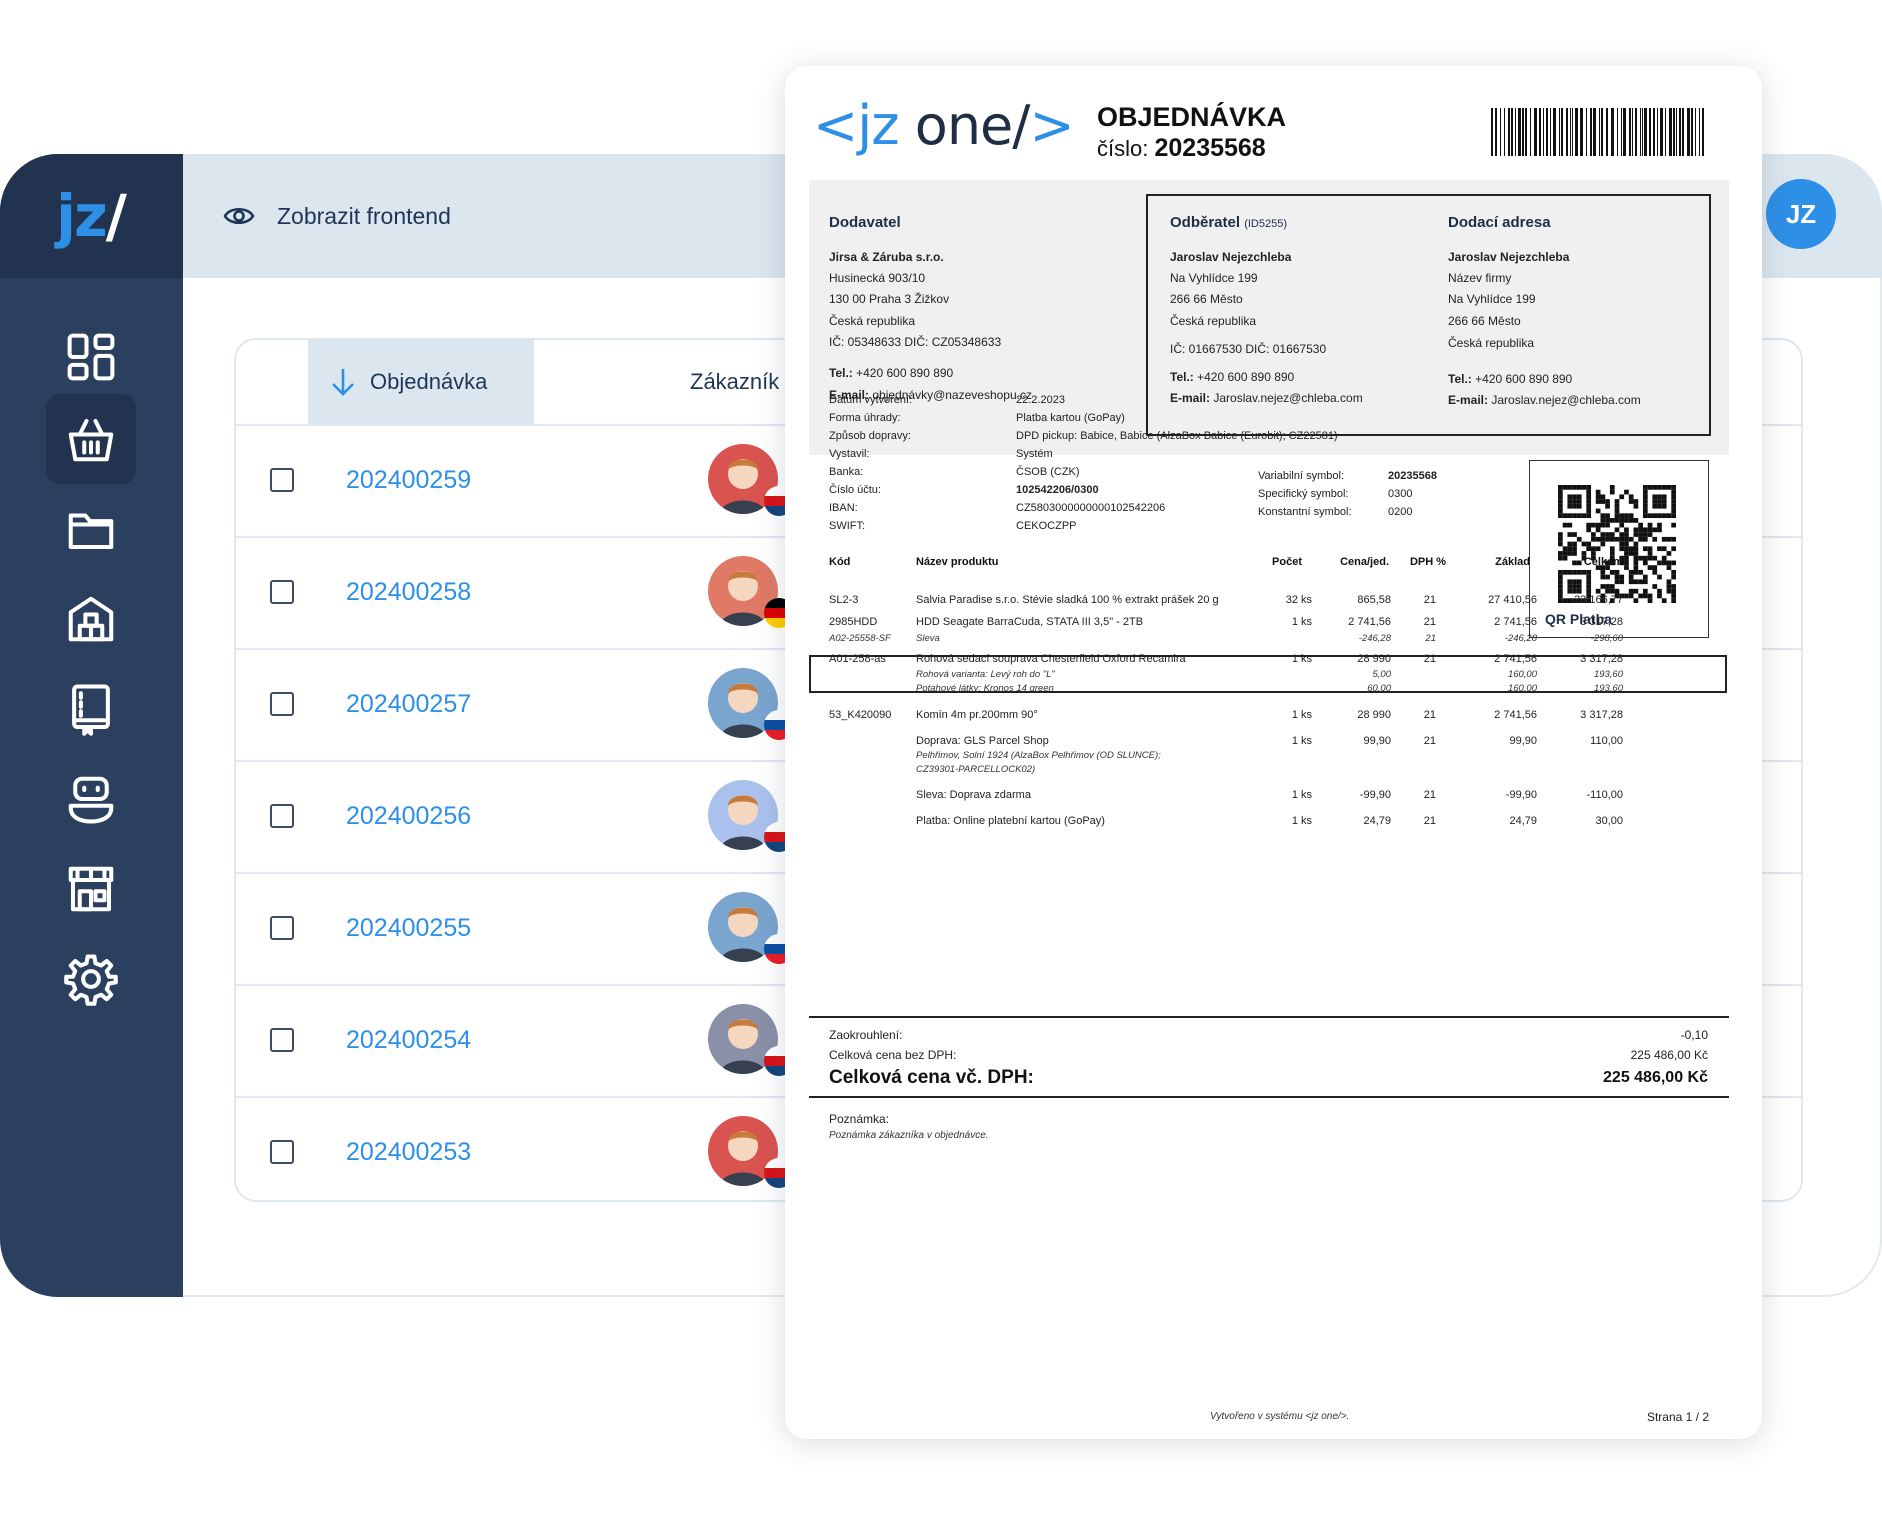 This screenshot has height=1524, width=1882. I want to click on info-value: CEKOCZPP, so click(1046, 526).